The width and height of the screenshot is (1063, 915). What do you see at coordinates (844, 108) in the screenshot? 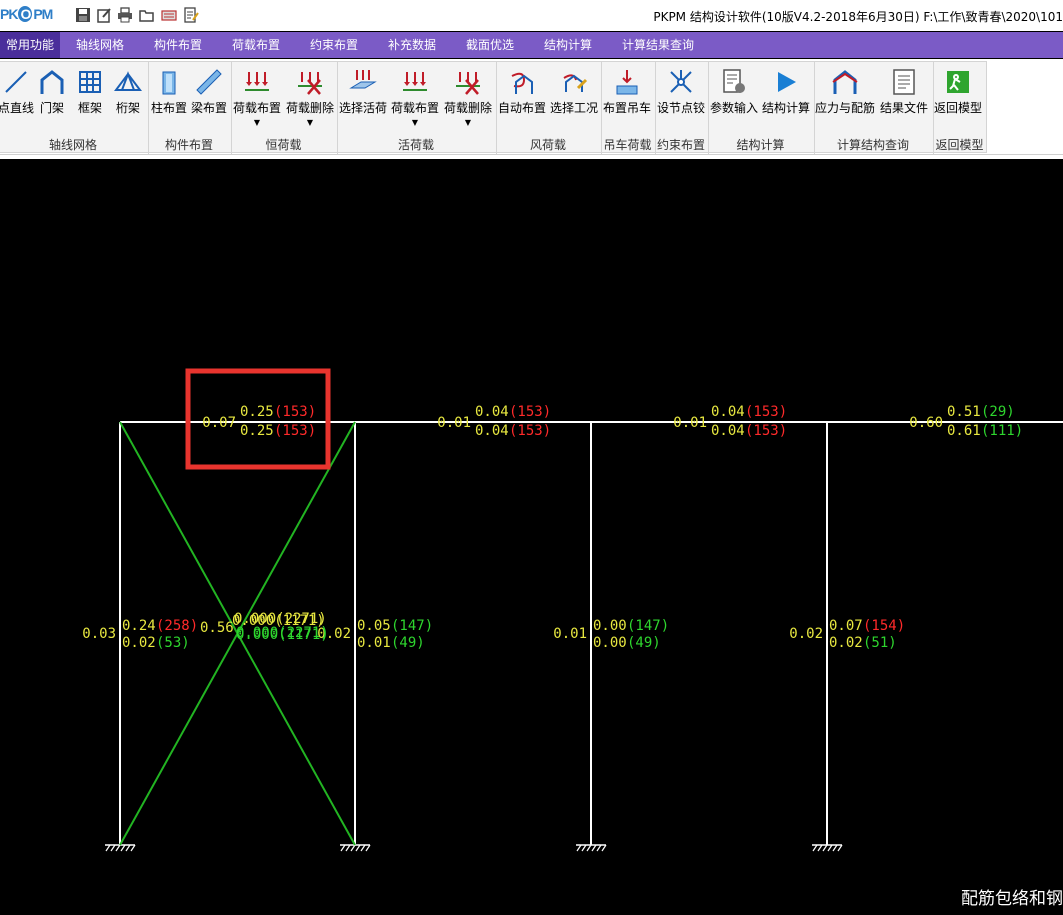
I see `tool-label: 应力与配筋` at bounding box center [844, 108].